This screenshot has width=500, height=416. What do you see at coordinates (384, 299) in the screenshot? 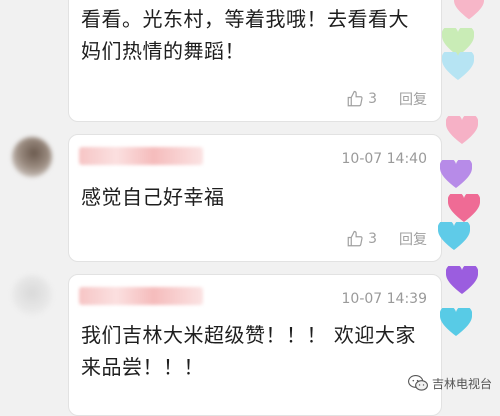
I see `comment-timestamp: 10-07 14:39` at bounding box center [384, 299].